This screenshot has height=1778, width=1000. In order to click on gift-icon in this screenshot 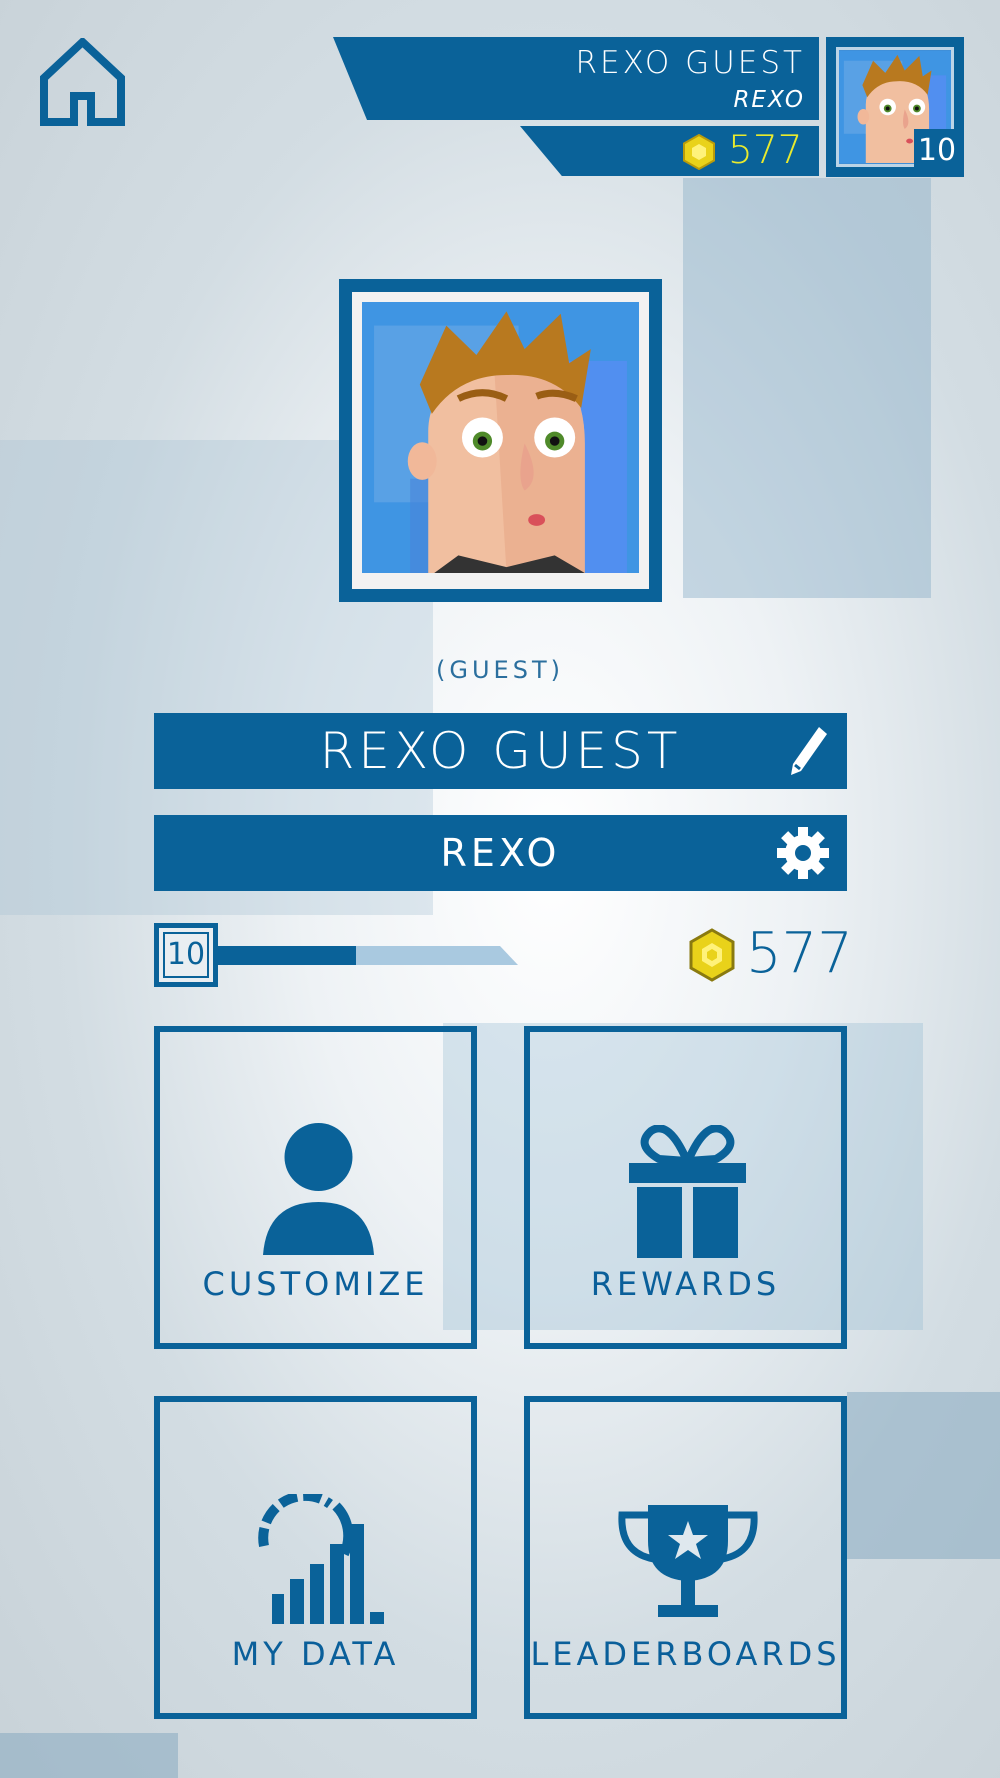, I will do `click(687, 1191)`.